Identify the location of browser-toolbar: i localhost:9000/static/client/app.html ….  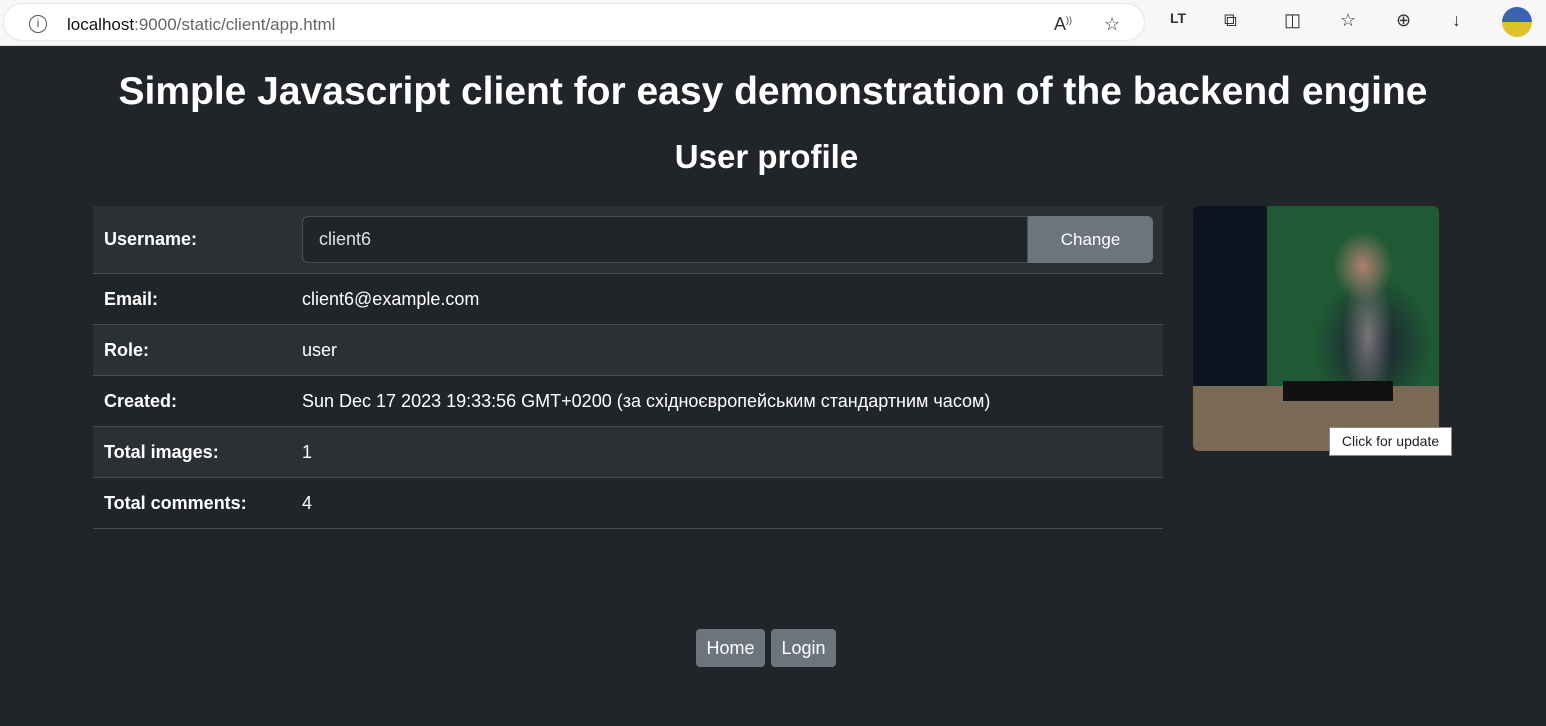
(773, 23).